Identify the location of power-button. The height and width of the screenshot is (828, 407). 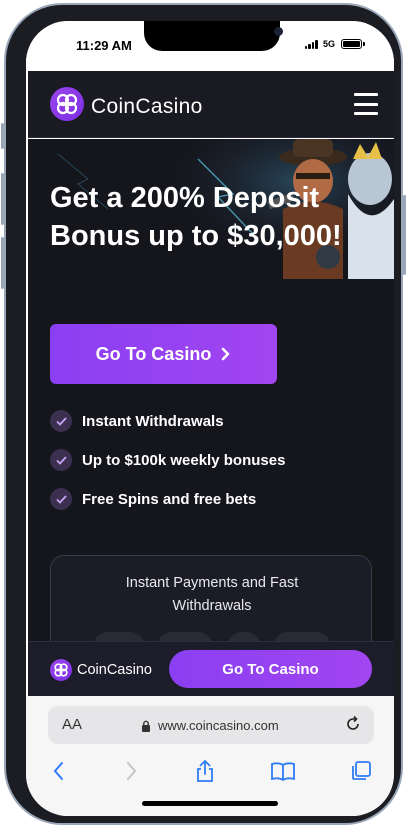
(404, 235).